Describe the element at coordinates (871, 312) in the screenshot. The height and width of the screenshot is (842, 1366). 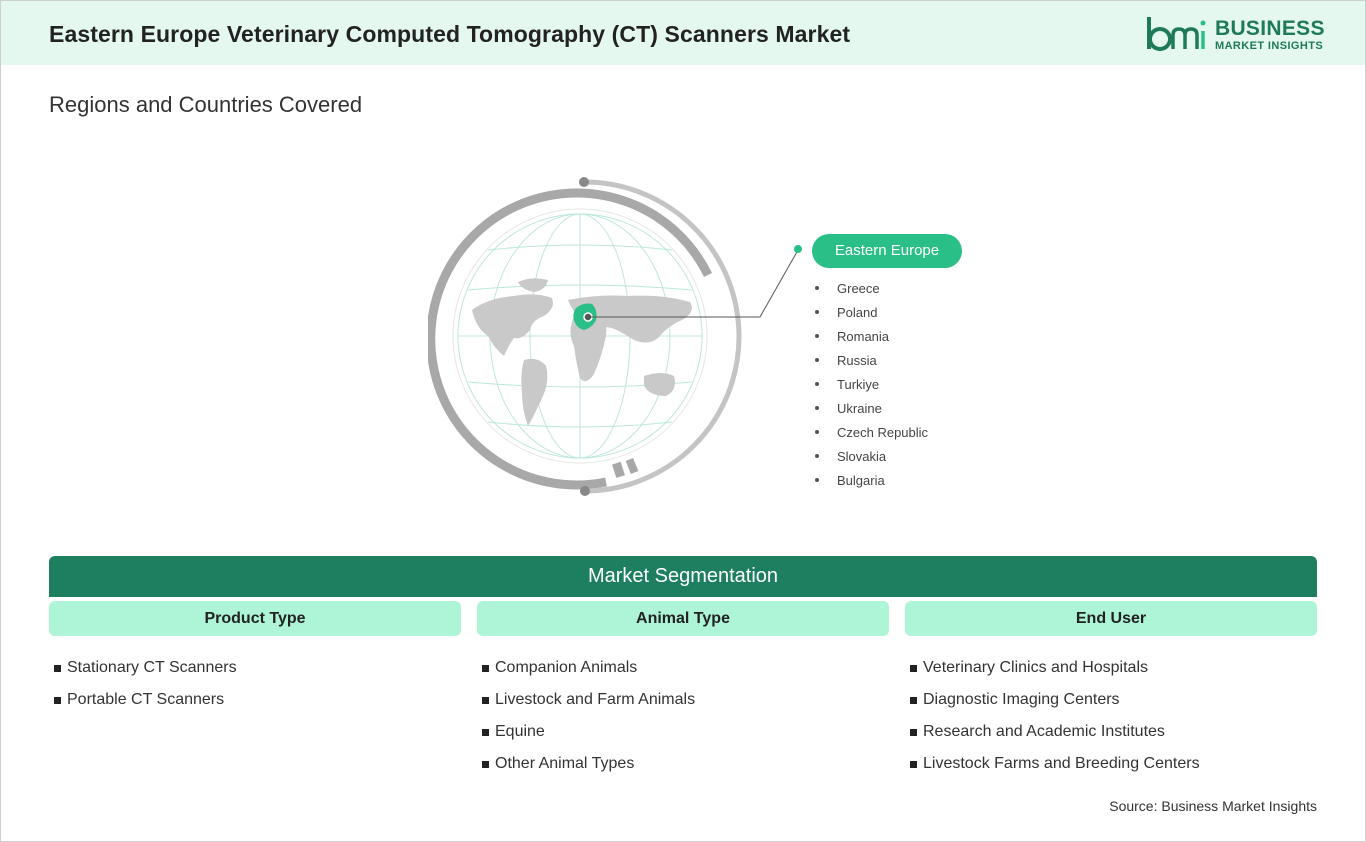
I see `country-item: Poland` at that location.